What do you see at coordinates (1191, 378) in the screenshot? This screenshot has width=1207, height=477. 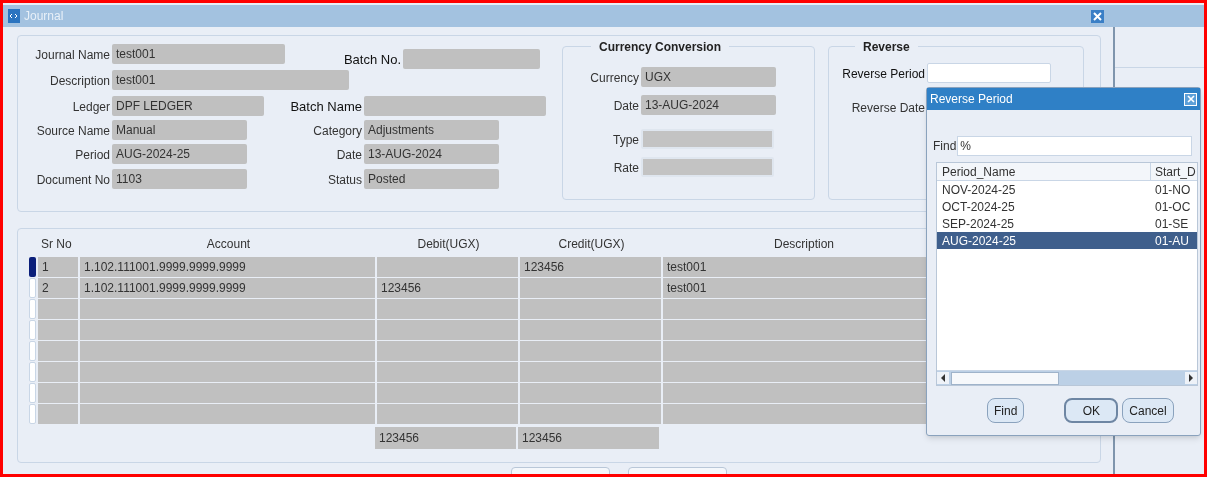 I see `scroll-right-icon` at bounding box center [1191, 378].